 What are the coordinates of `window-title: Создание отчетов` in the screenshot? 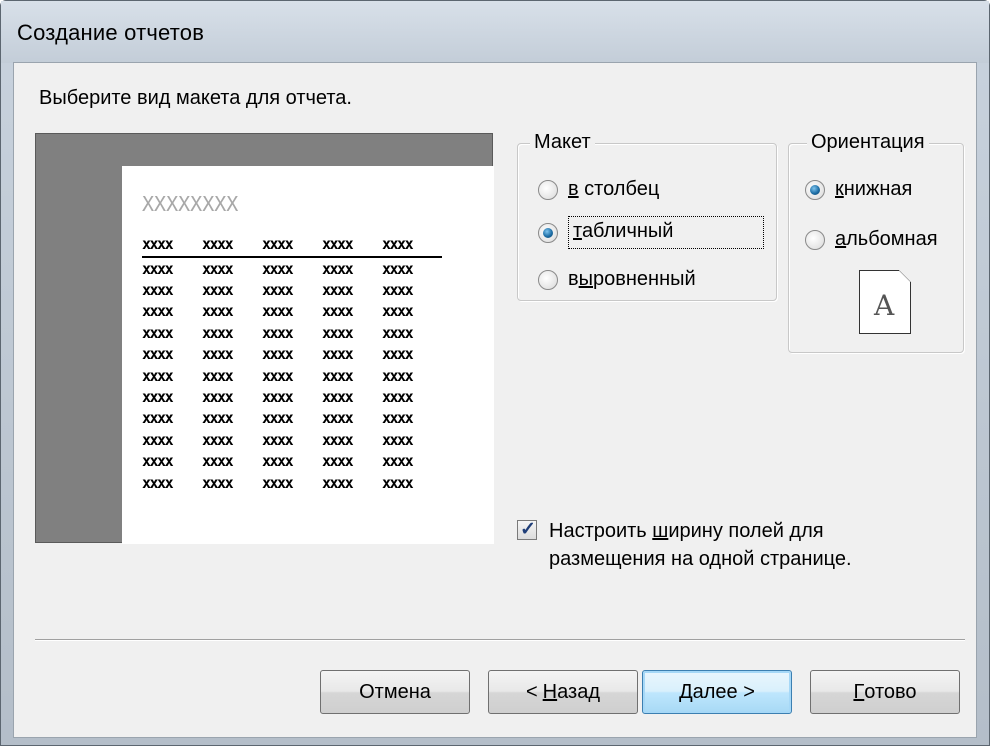 It's located at (111, 32).